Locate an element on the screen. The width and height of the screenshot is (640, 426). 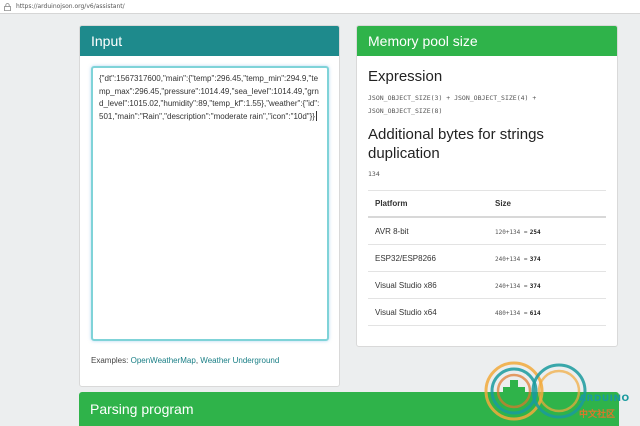
input-card-header: Input is located at coordinates (209, 41).